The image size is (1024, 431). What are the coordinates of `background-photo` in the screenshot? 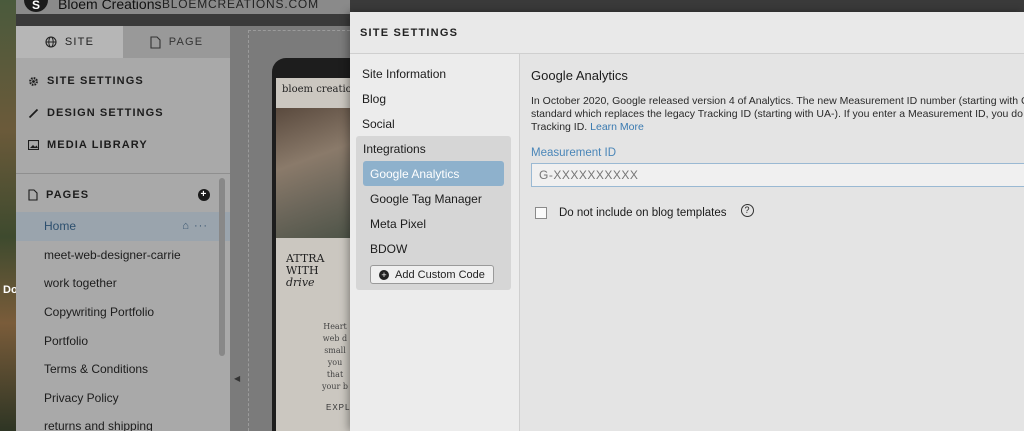 It's located at (8, 215).